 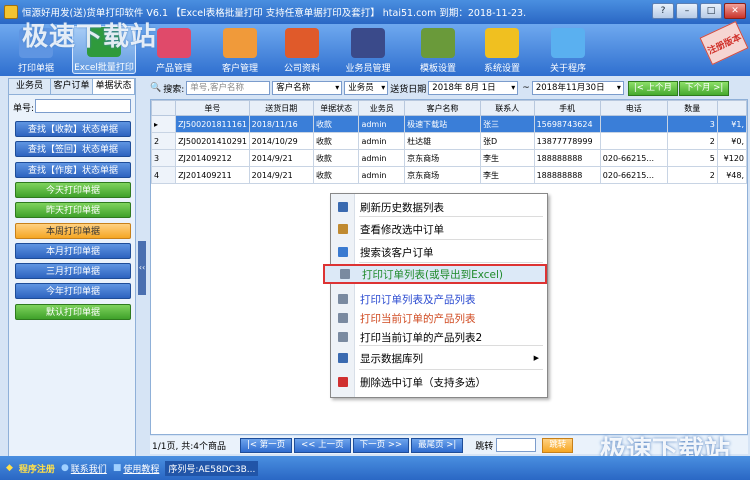 What do you see at coordinates (439, 299) in the screenshot?
I see `context-menu-item-4: 打印订单列表及产品列表` at bounding box center [439, 299].